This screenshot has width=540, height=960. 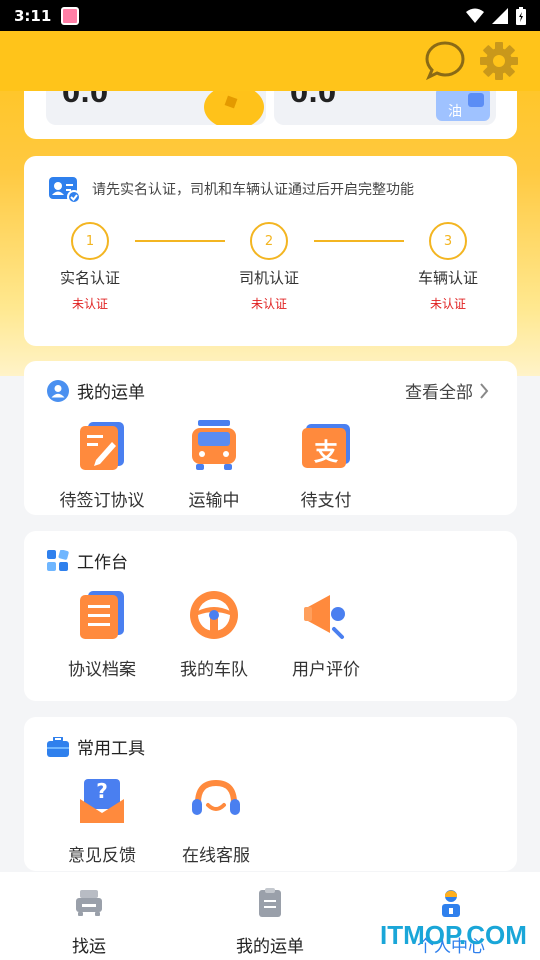 I want to click on step-number: 3, so click(x=448, y=241).